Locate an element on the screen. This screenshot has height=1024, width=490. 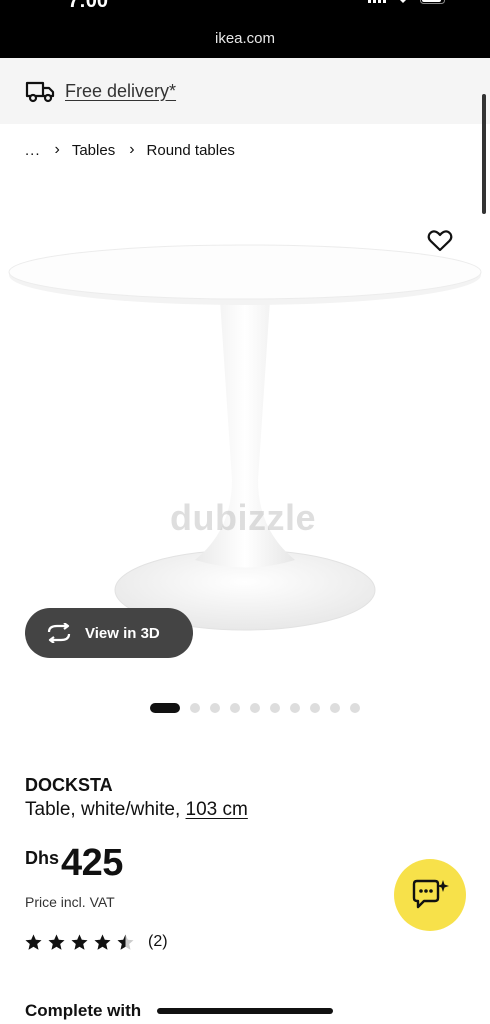
product-name: DOCKSTA is located at coordinates (69, 785).